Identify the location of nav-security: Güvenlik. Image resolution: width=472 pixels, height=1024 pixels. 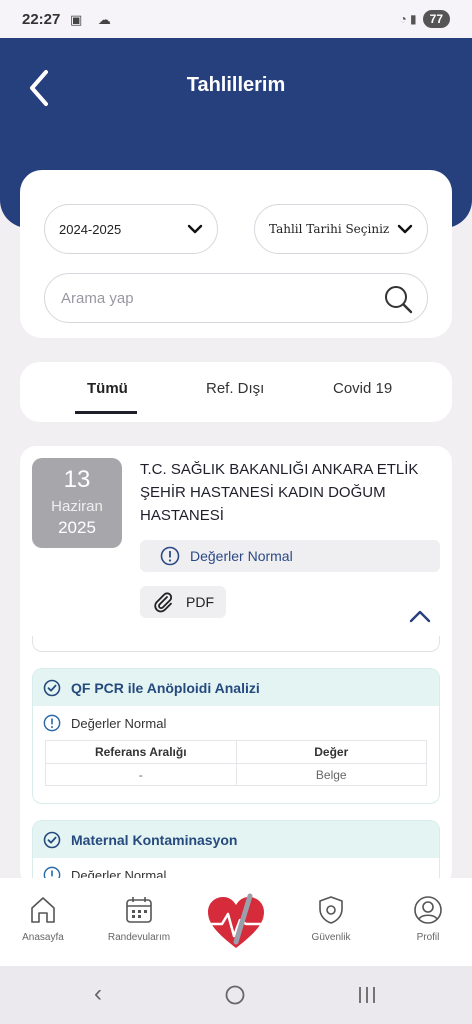
(331, 918).